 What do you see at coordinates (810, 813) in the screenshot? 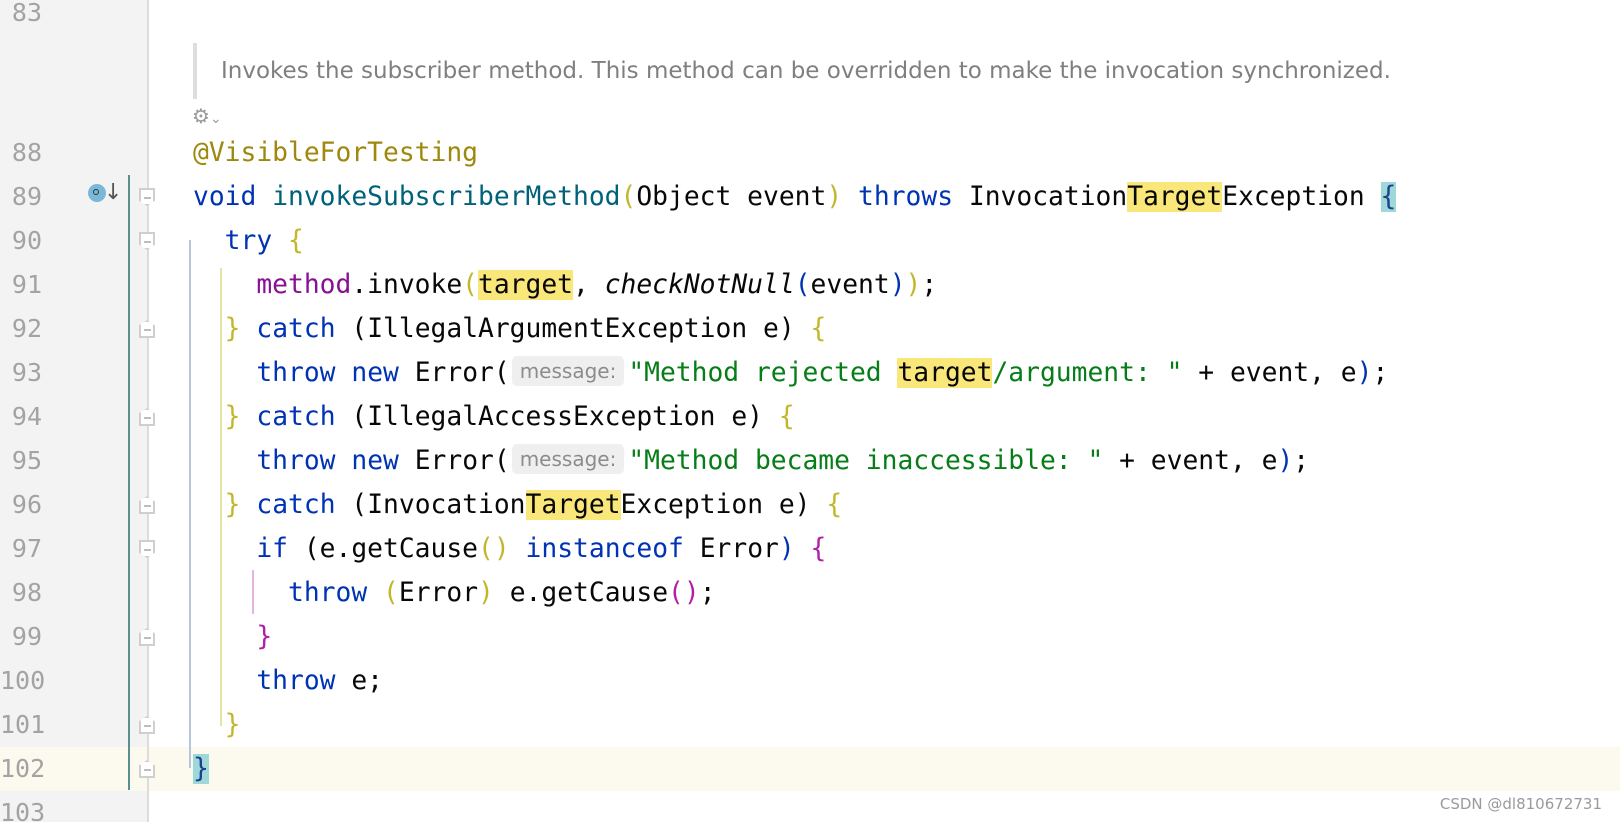
I see `code-line: 103` at bounding box center [810, 813].